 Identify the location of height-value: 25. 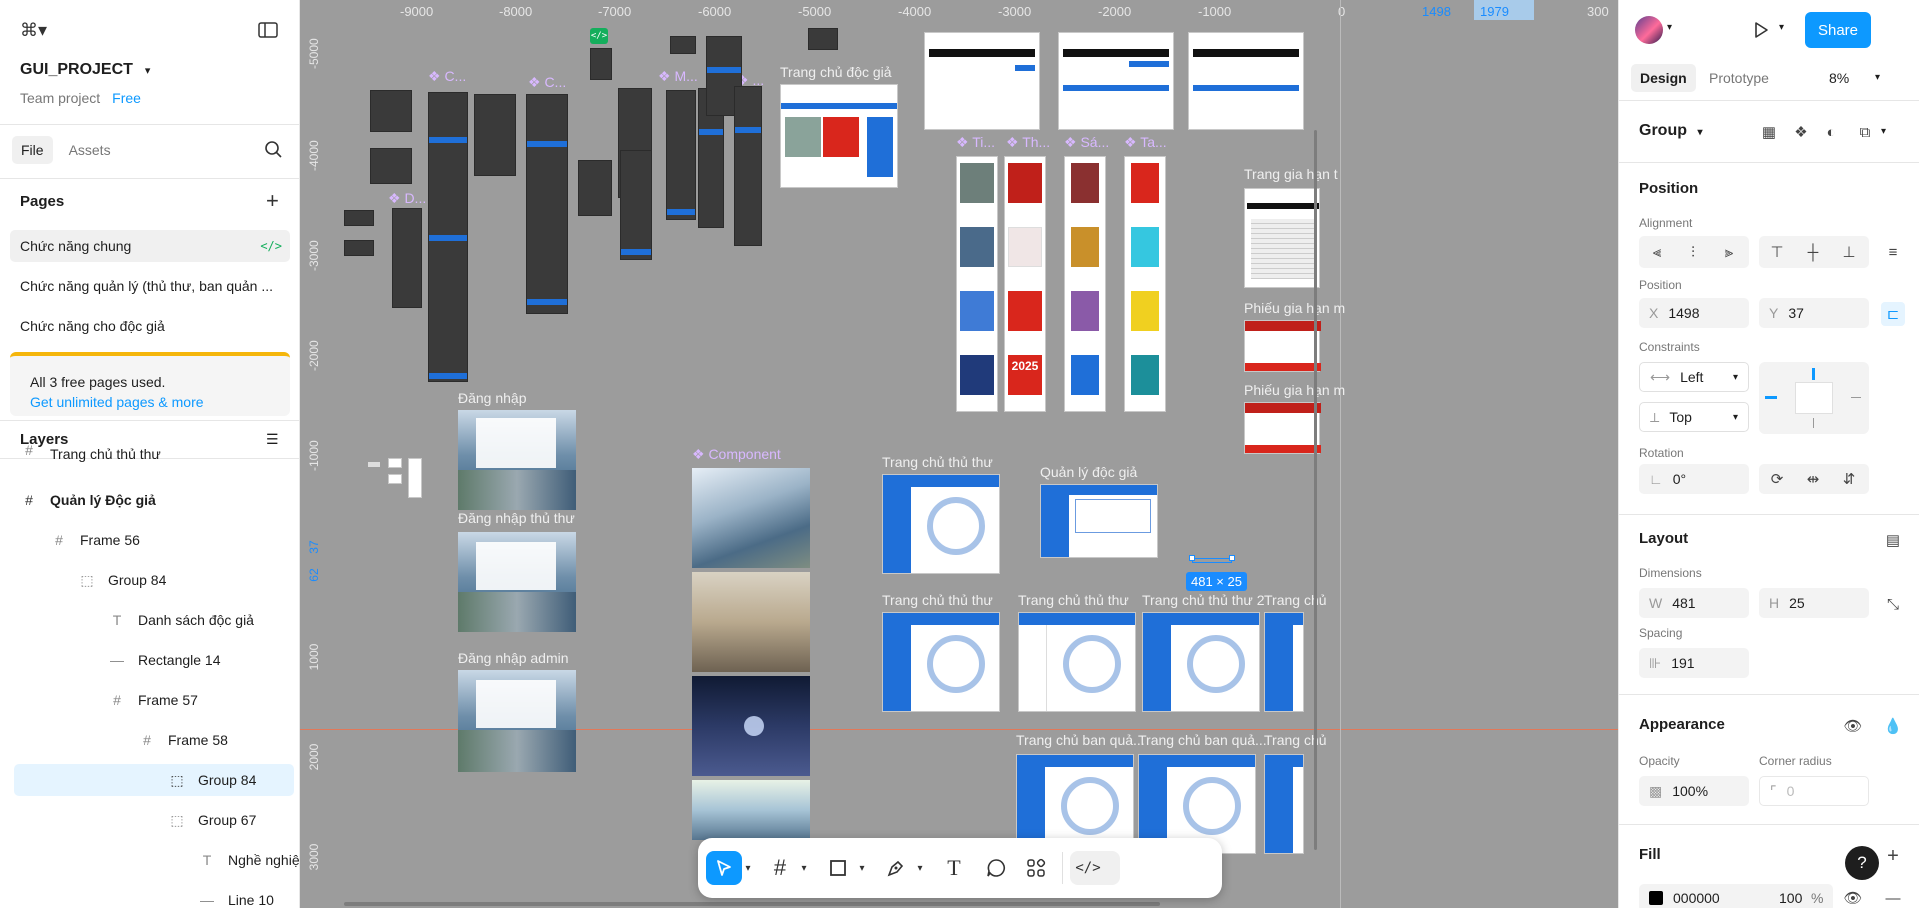
(1797, 603).